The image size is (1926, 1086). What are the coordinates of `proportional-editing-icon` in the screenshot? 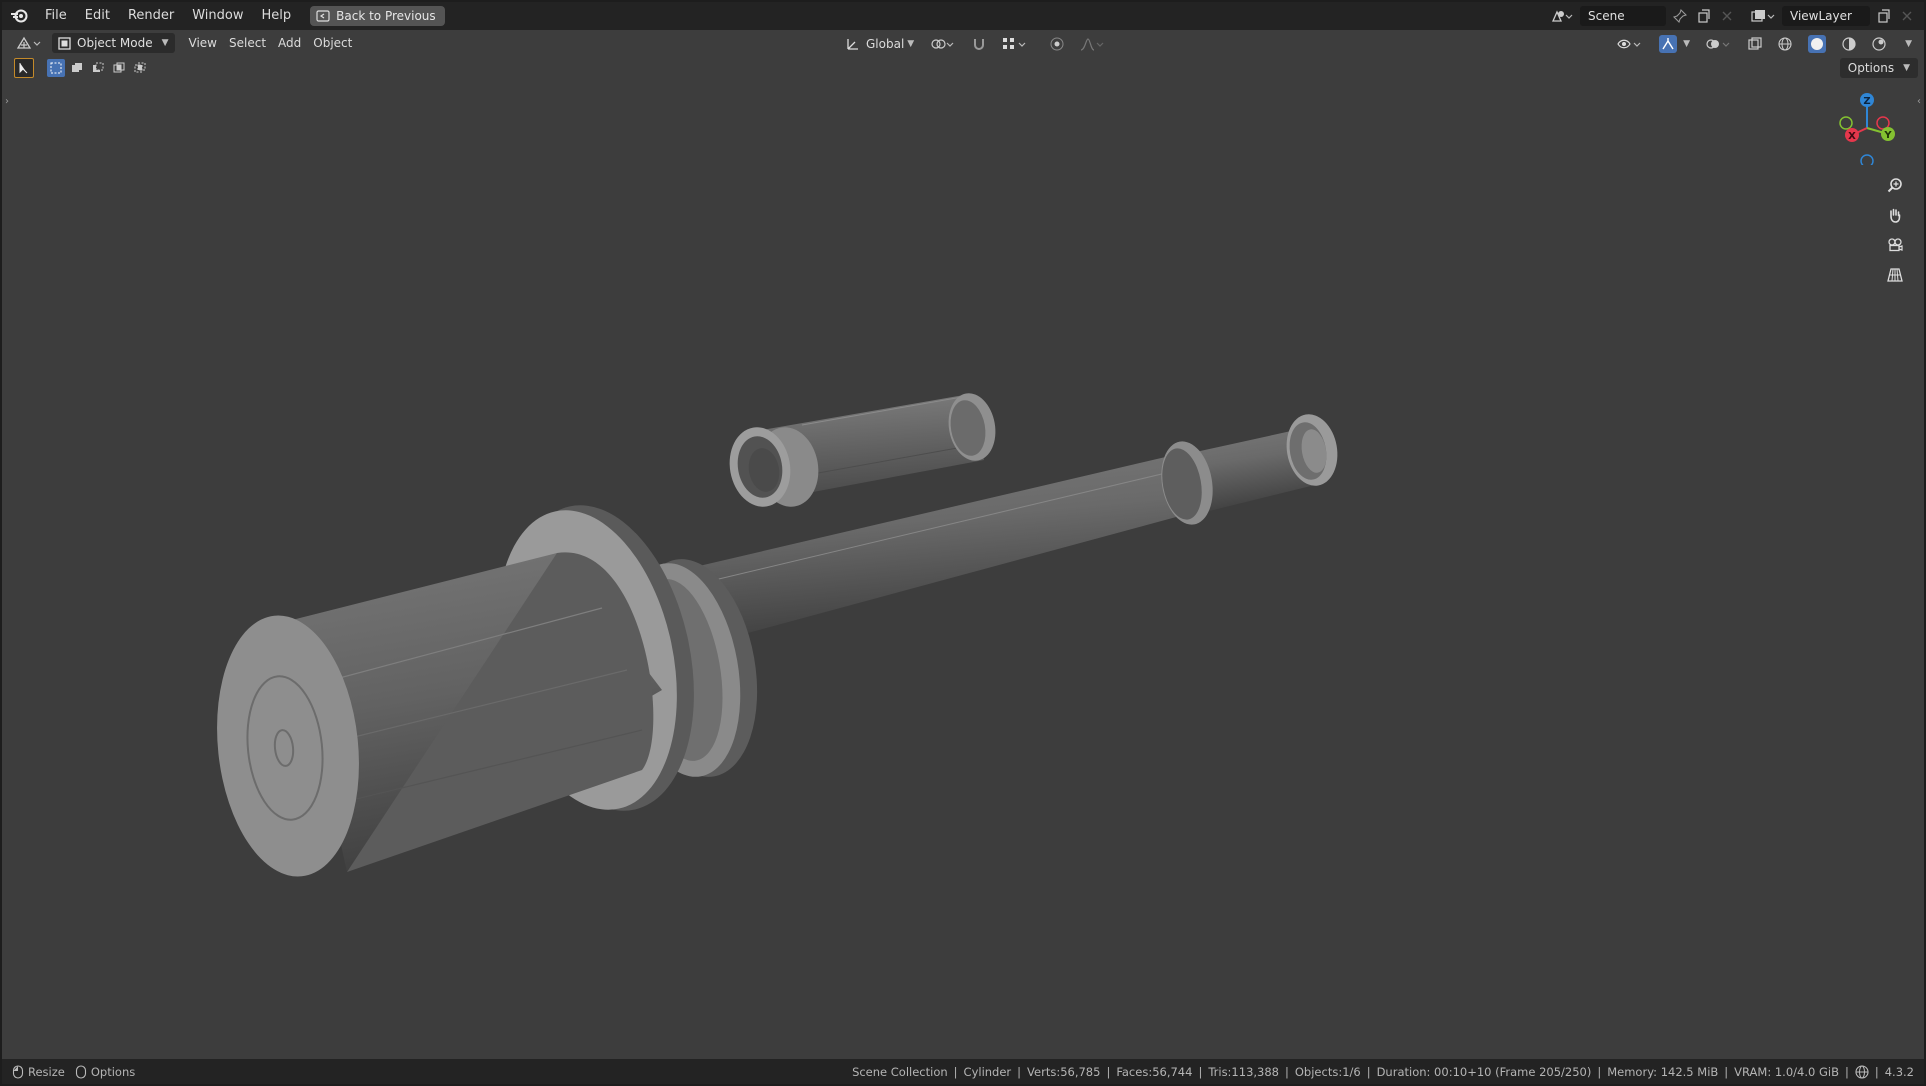 It's located at (1057, 44).